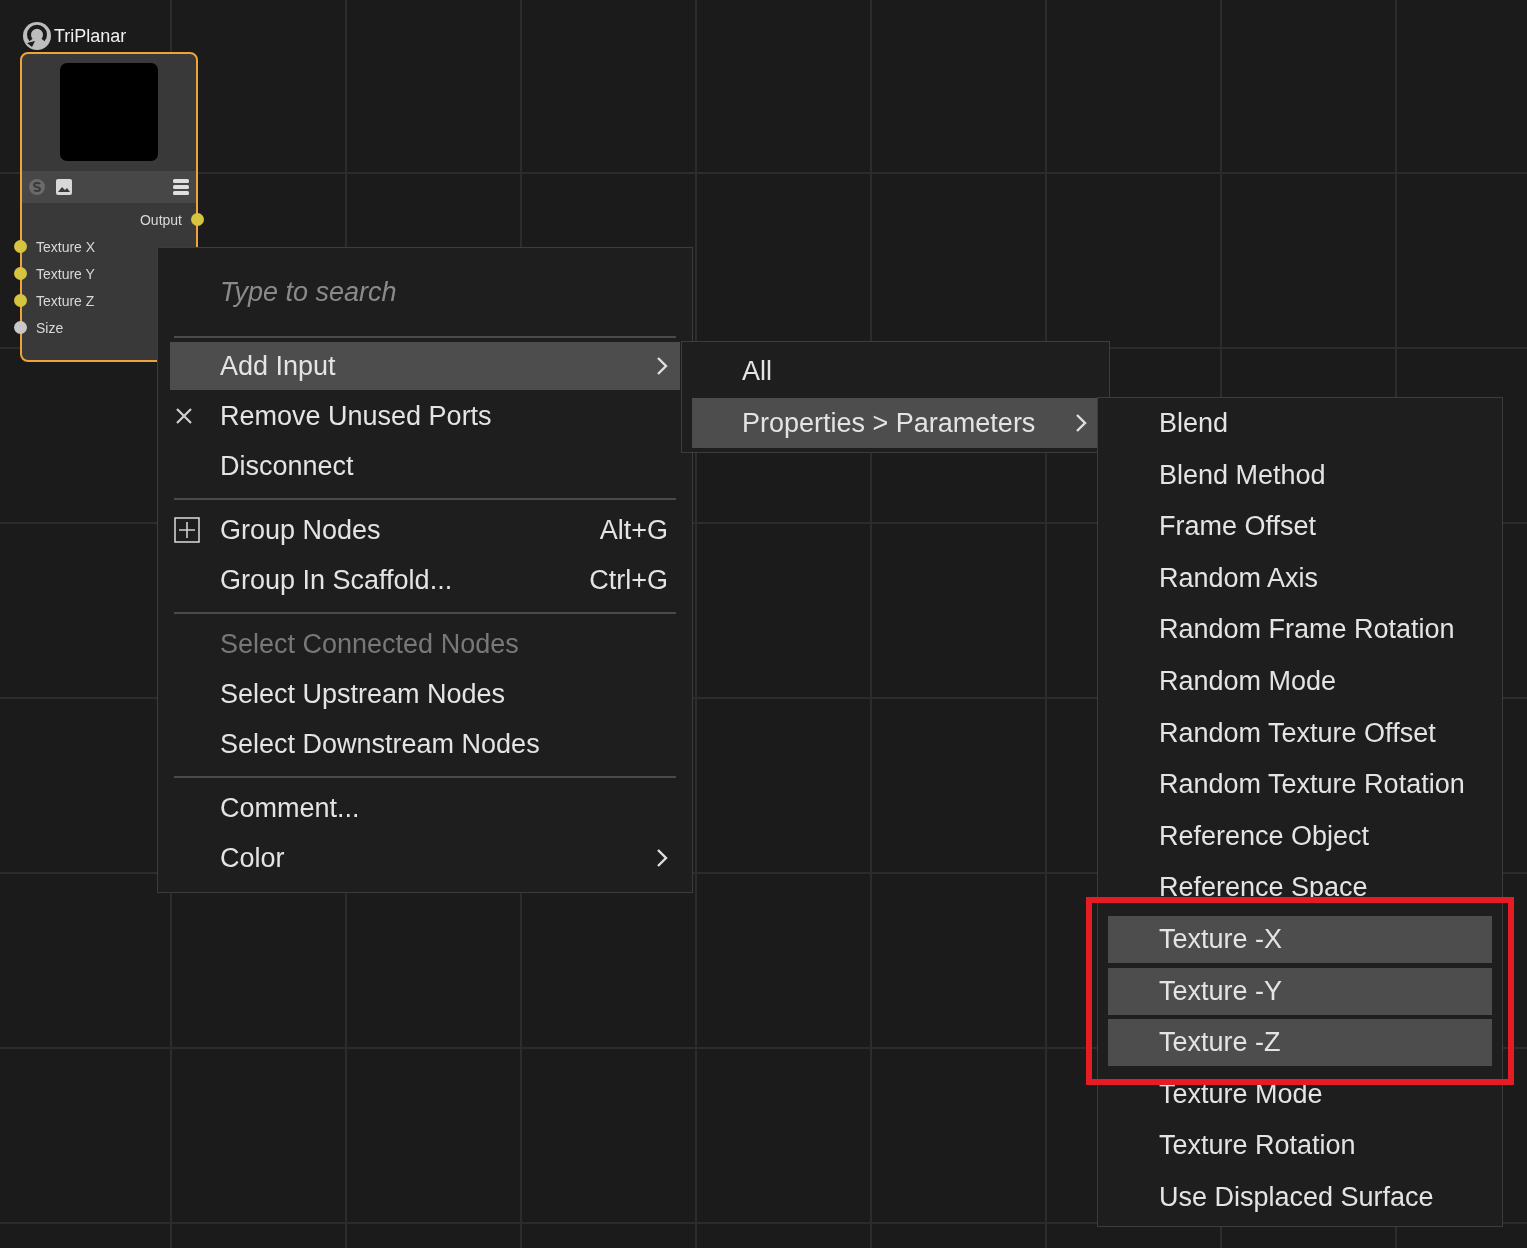 Image resolution: width=1527 pixels, height=1248 pixels. Describe the element at coordinates (1300, 1197) in the screenshot. I see `menu-item: Use Displaced Surface` at that location.